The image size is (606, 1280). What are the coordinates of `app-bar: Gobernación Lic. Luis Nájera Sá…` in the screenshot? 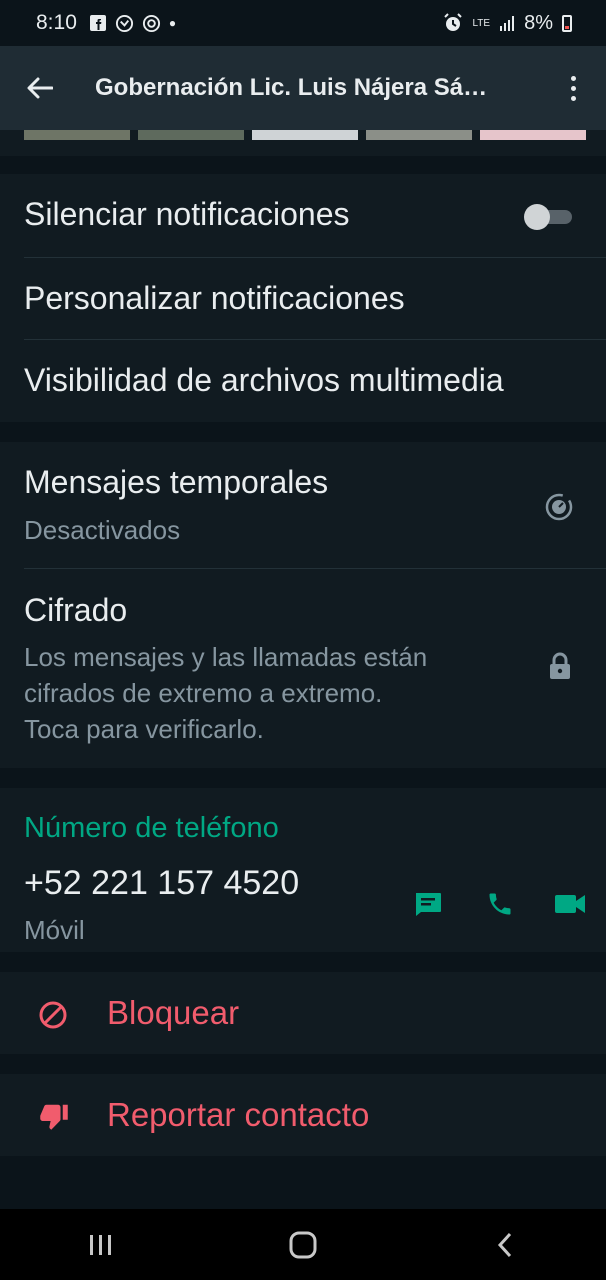 It's located at (303, 88).